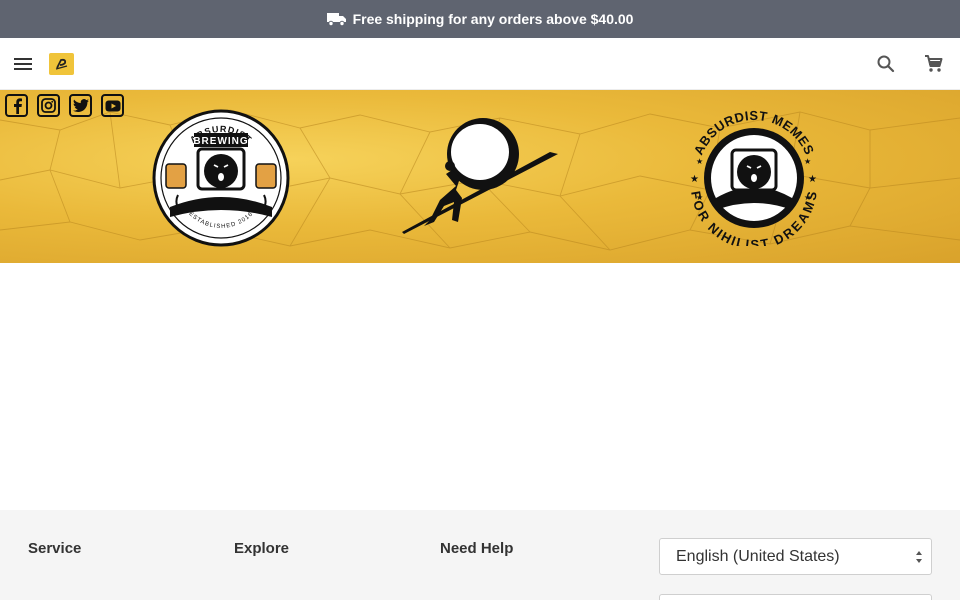 Image resolution: width=960 pixels, height=600 pixels. I want to click on youtube-icon, so click(112, 105).